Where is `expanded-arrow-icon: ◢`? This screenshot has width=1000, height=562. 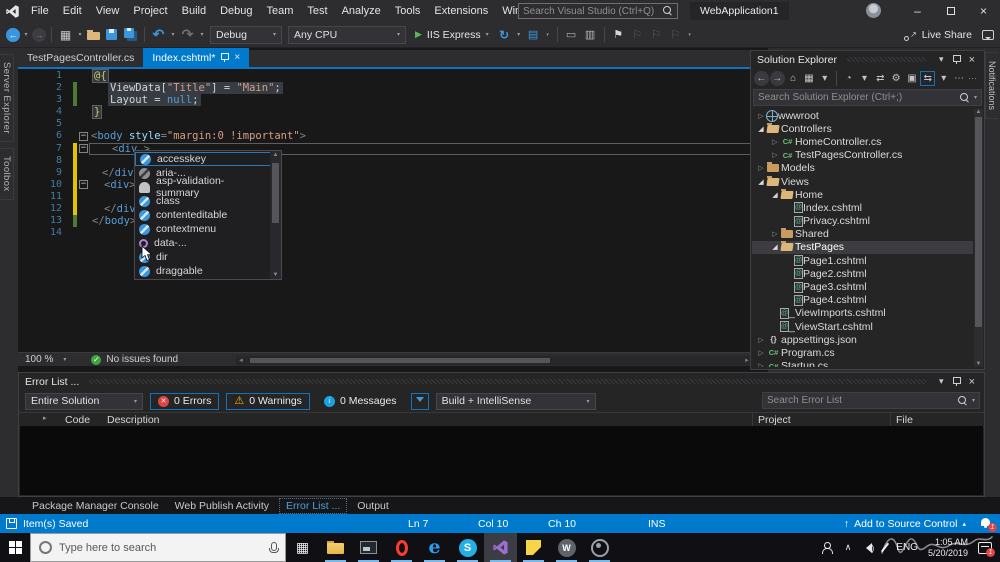 expanded-arrow-icon: ◢ is located at coordinates (761, 129).